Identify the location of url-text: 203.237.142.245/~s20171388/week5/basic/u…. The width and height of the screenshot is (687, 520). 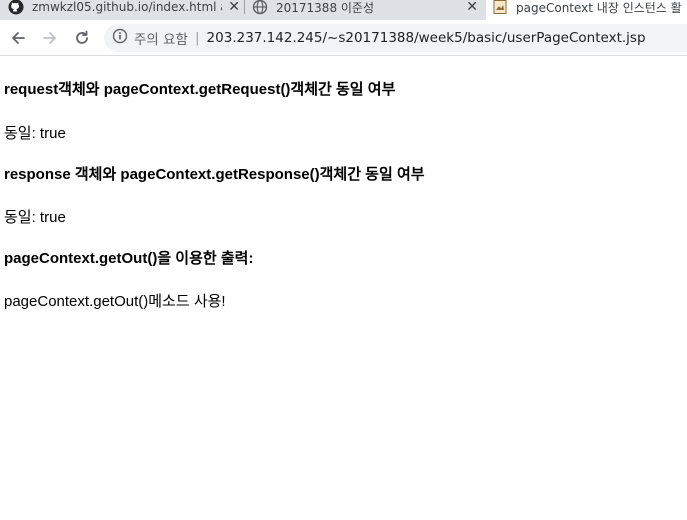
(426, 38).